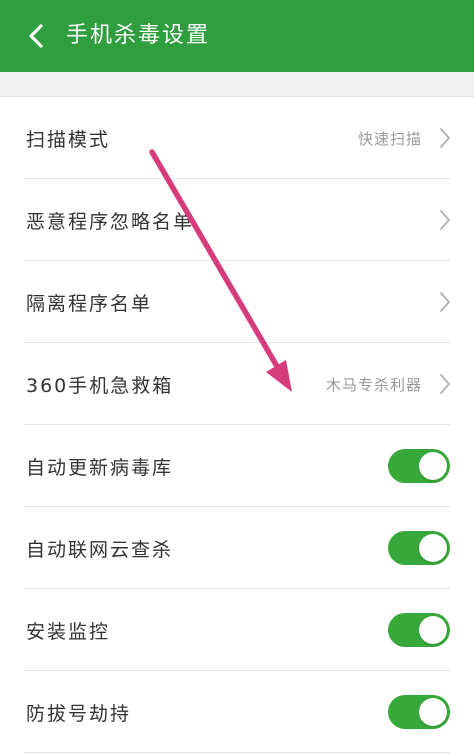  I want to click on row-malware-ignore-list: 恶意程序忽略名单, so click(237, 220).